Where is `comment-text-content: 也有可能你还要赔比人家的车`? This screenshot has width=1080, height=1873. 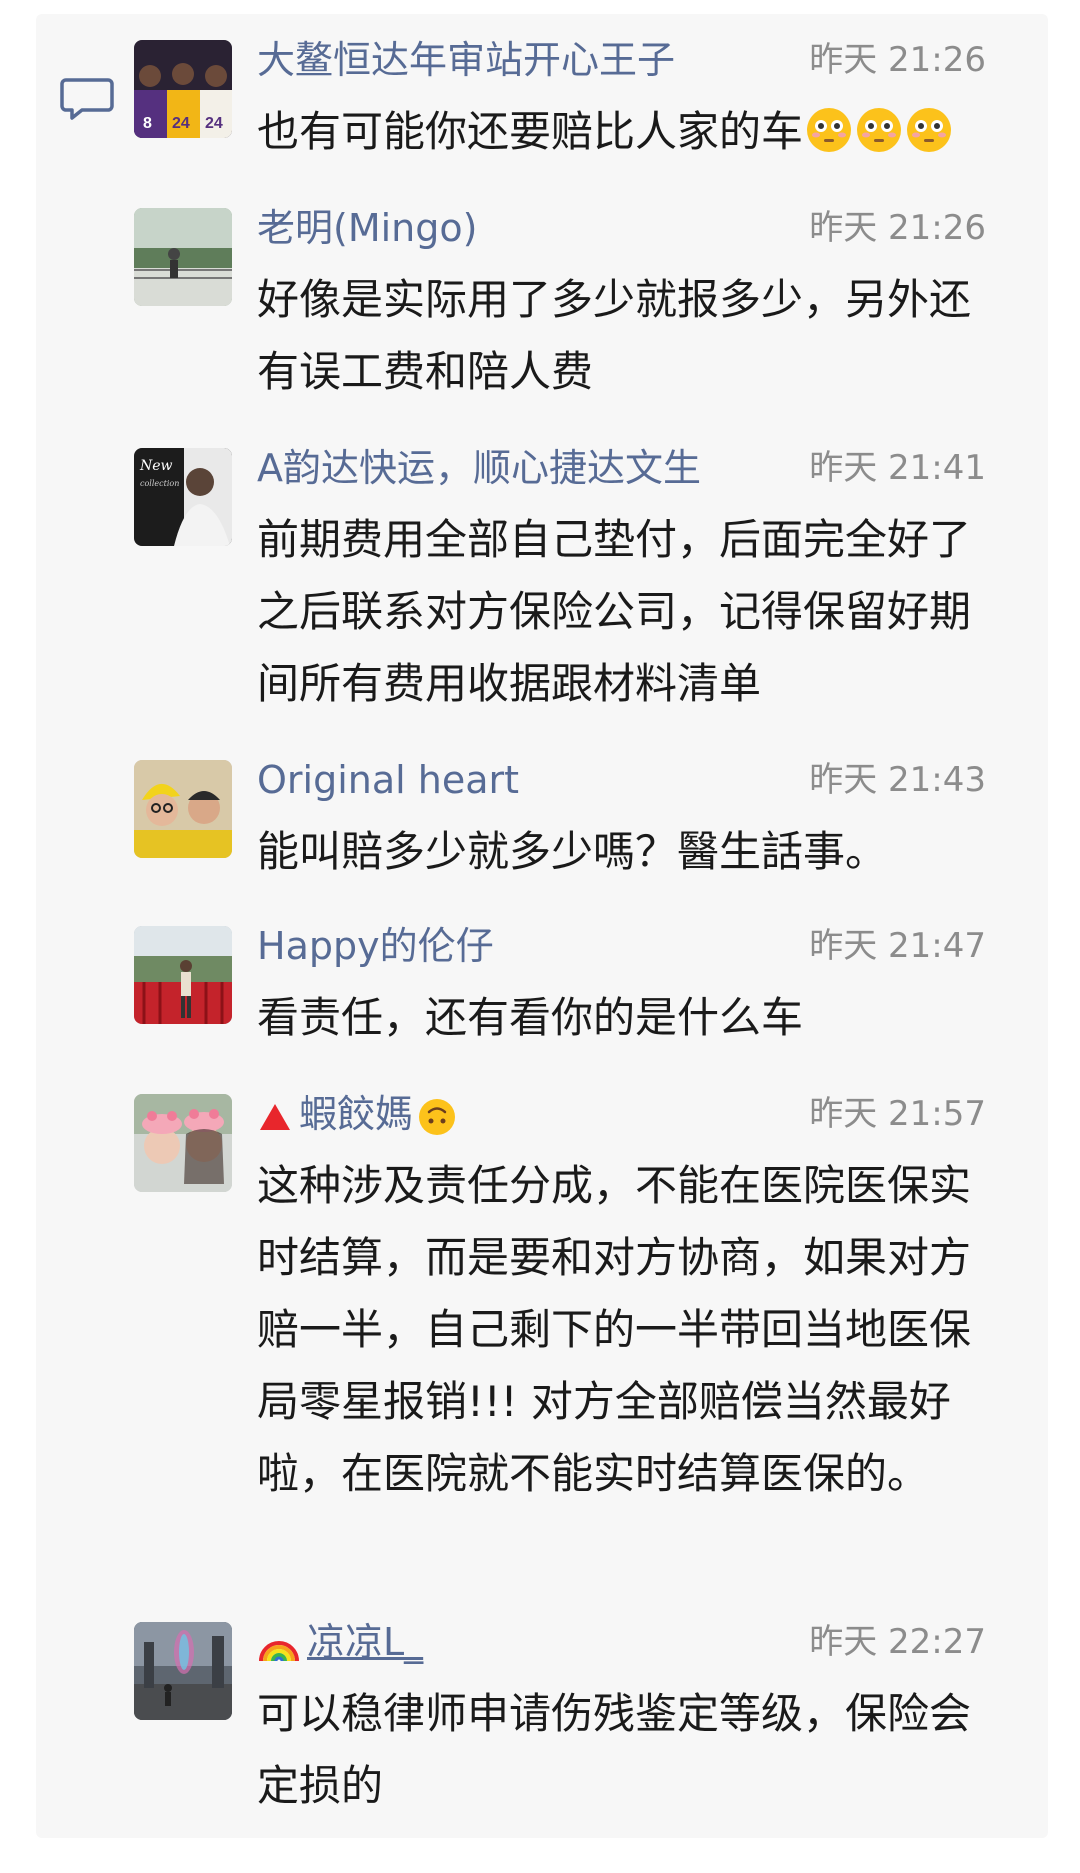
comment-text-content: 也有可能你还要赔比人家的车 is located at coordinates (530, 131).